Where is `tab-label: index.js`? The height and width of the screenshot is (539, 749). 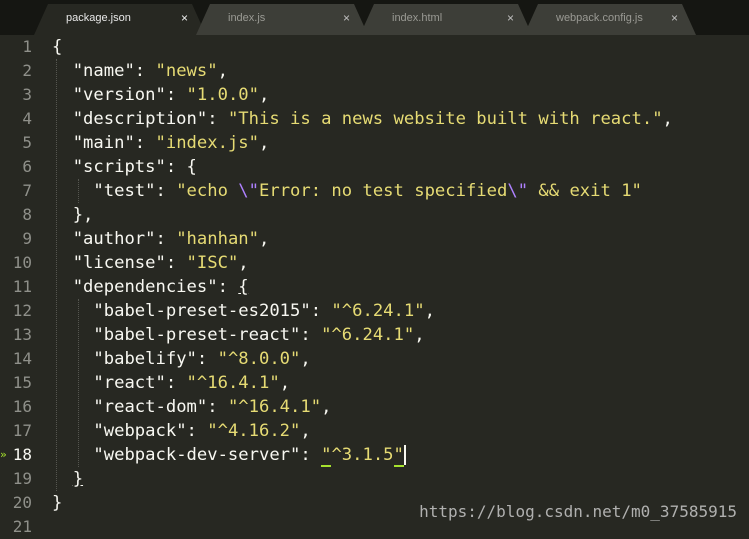 tab-label: index.js is located at coordinates (247, 18).